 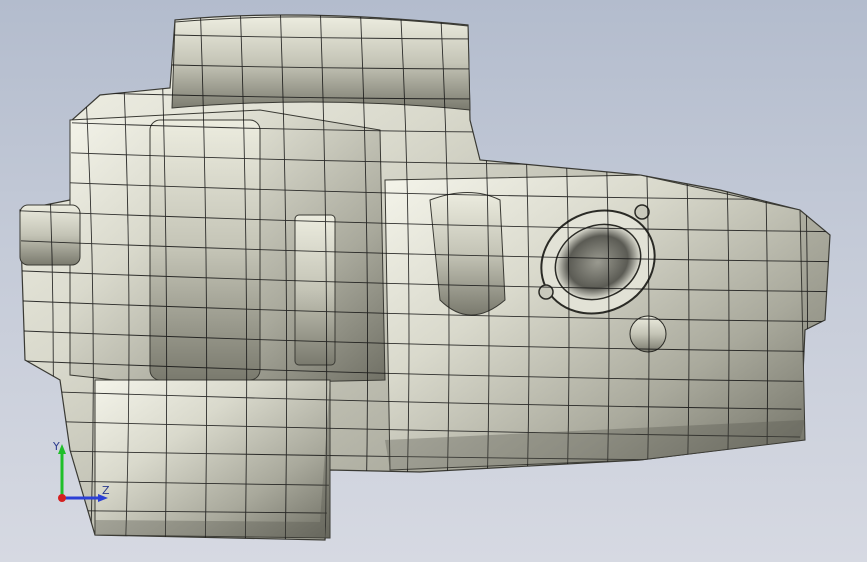 What do you see at coordinates (81, 471) in the screenshot?
I see `axis-triad: Y Z` at bounding box center [81, 471].